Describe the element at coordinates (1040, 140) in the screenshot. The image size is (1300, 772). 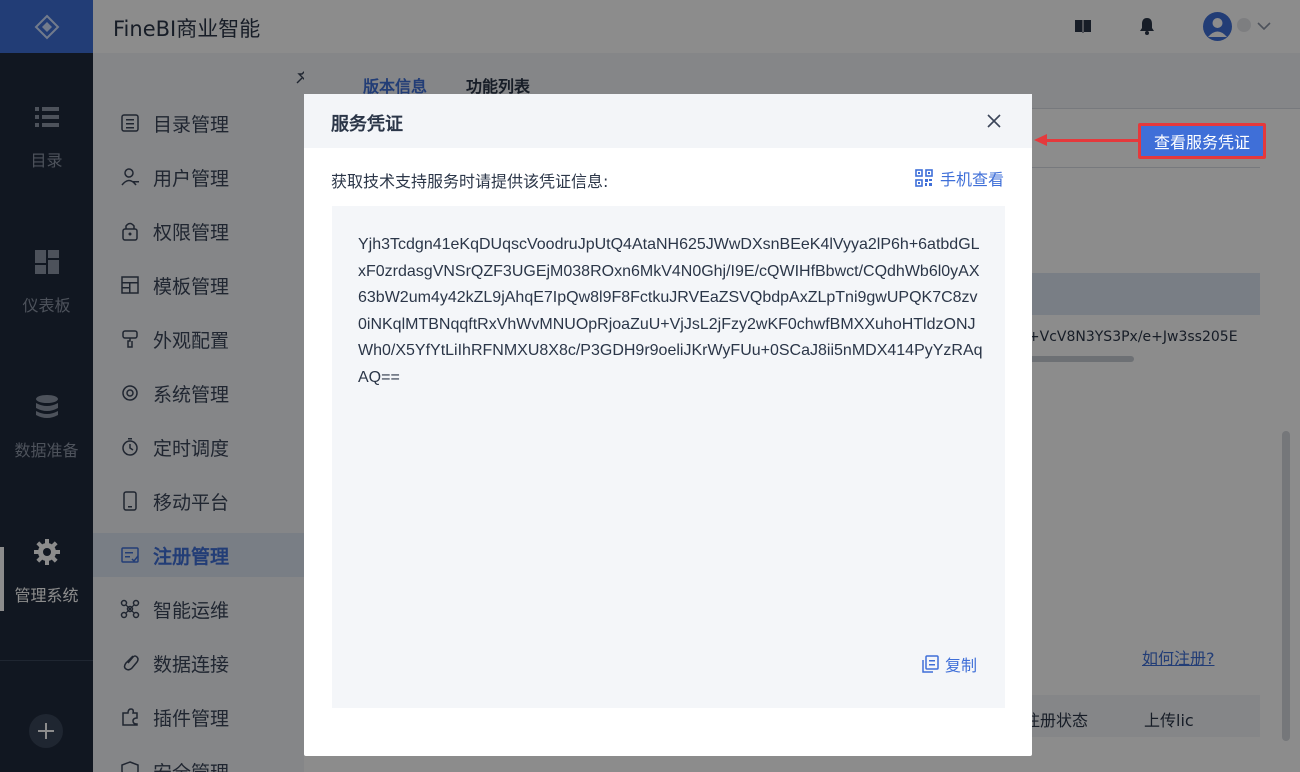
I see `annotation-arrow-head` at that location.